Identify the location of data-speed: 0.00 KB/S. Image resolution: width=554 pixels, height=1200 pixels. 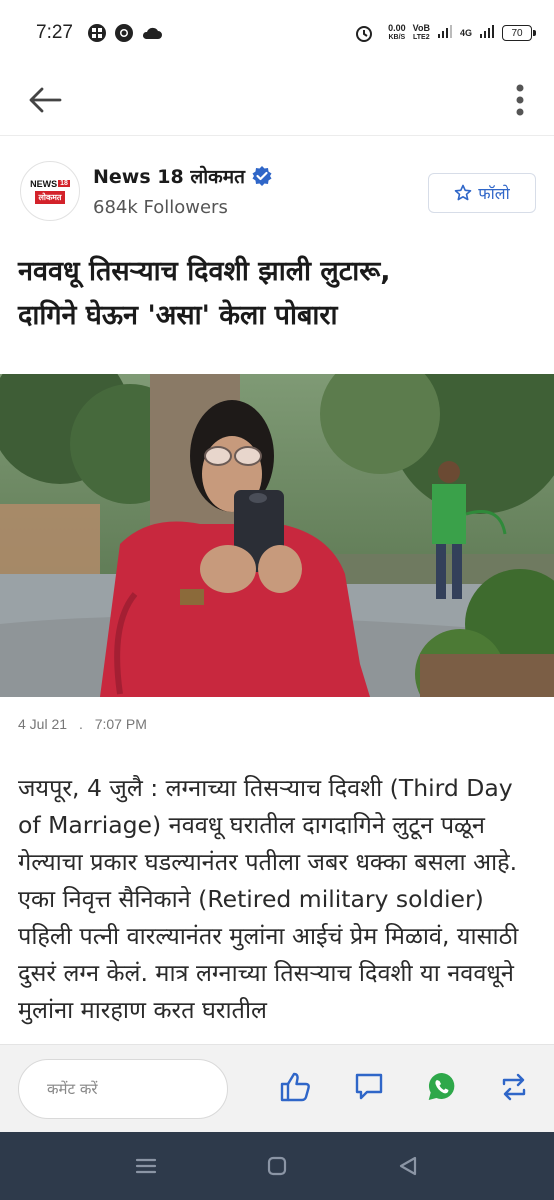
(397, 33).